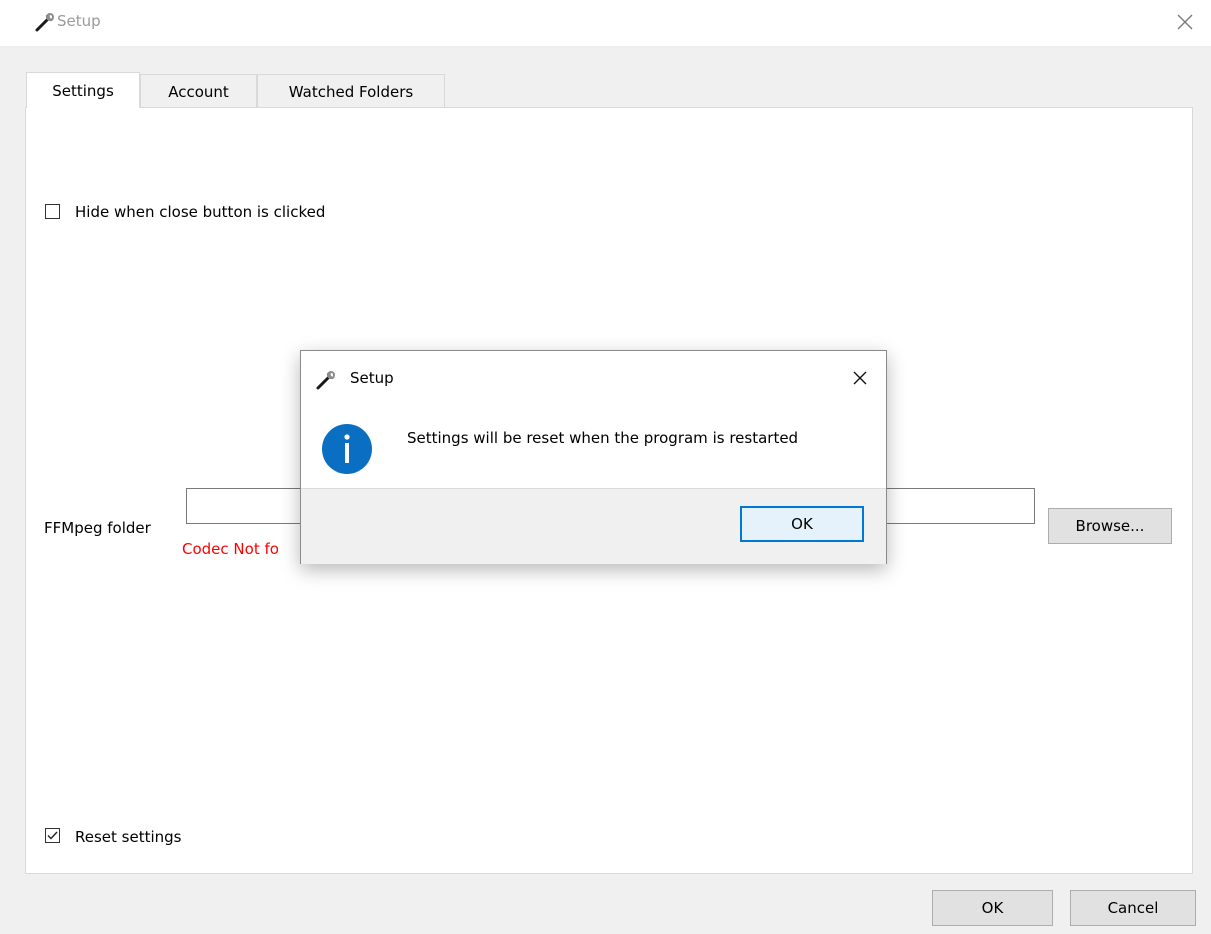 The image size is (1211, 934). I want to click on checkmark-icon, so click(52, 835).